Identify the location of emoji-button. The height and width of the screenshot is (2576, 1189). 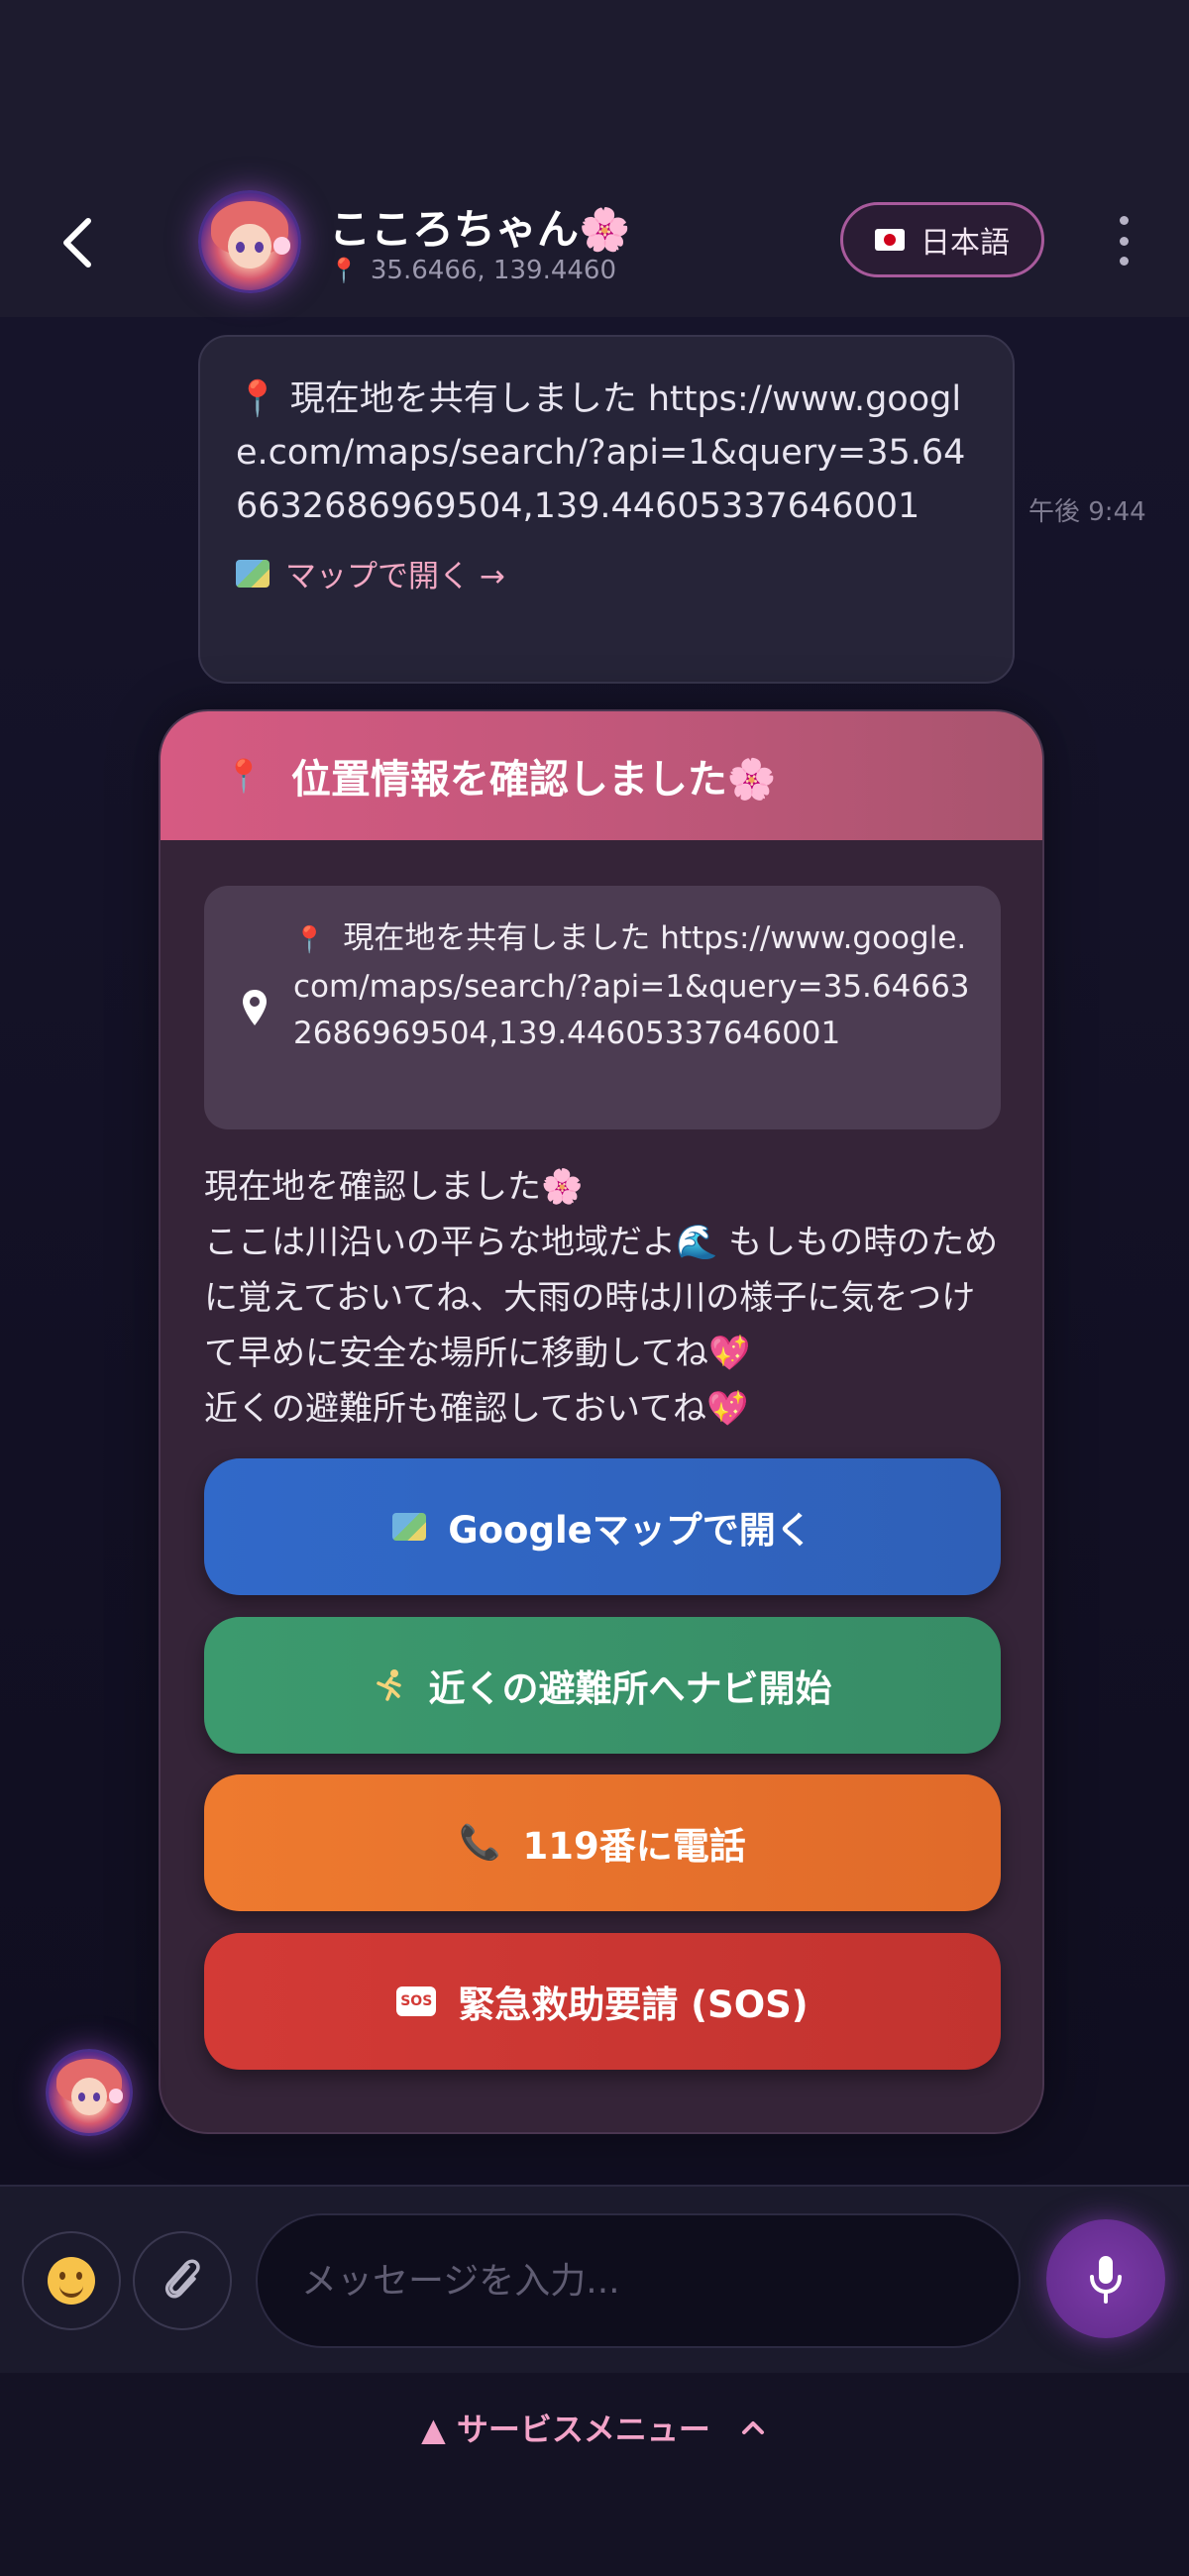
(72, 2281).